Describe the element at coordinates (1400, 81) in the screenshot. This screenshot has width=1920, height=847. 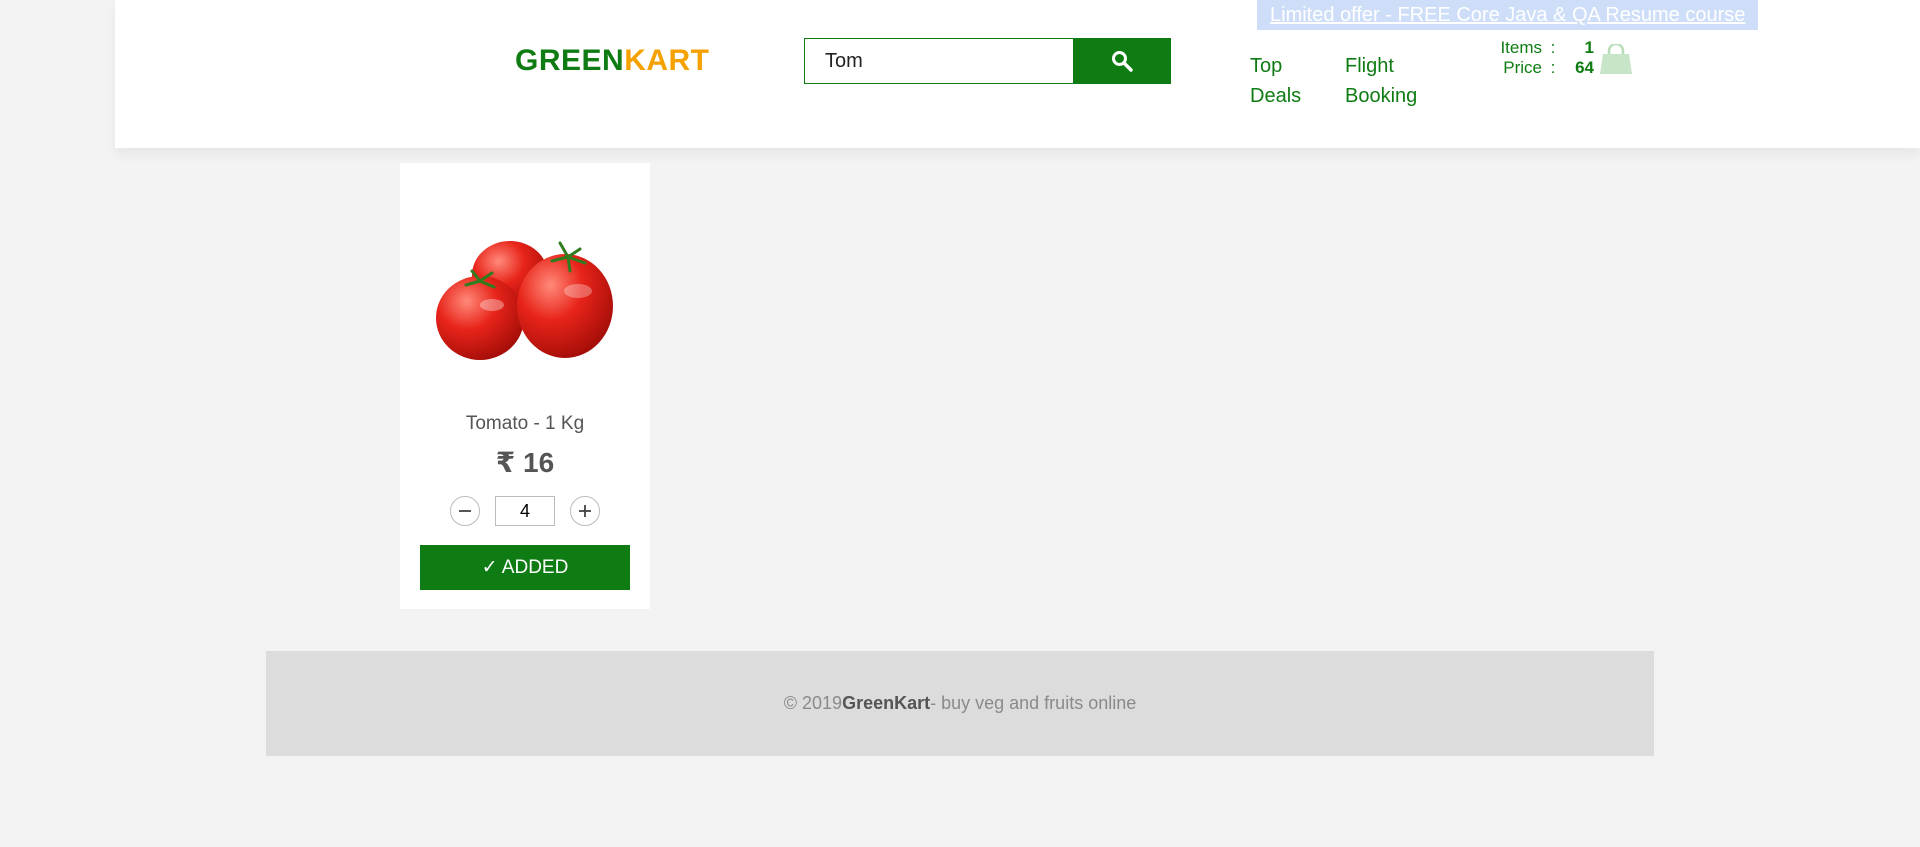
I see `nav-flight-booking: Flight Booking` at that location.